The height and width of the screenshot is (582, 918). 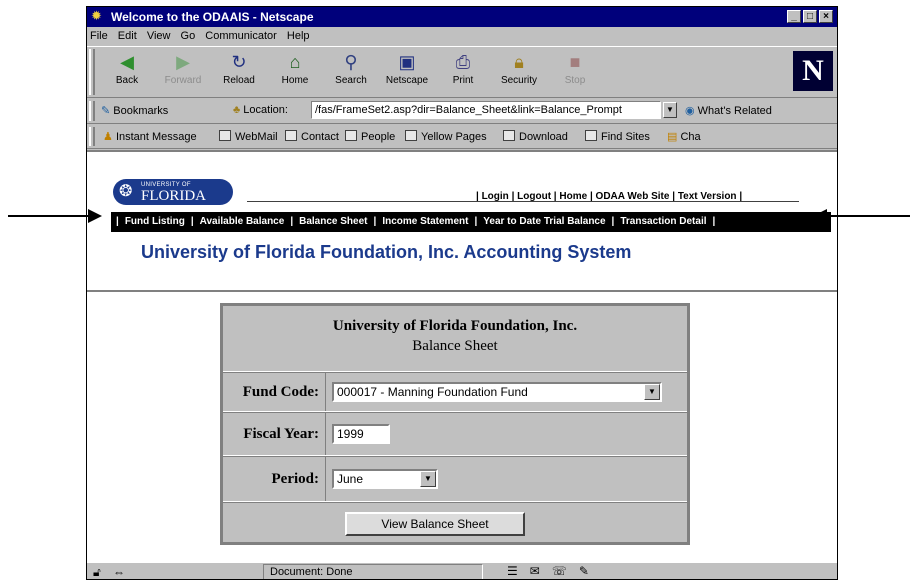 I want to click on security-lock-icon: 🔓︎, so click(x=97, y=572).